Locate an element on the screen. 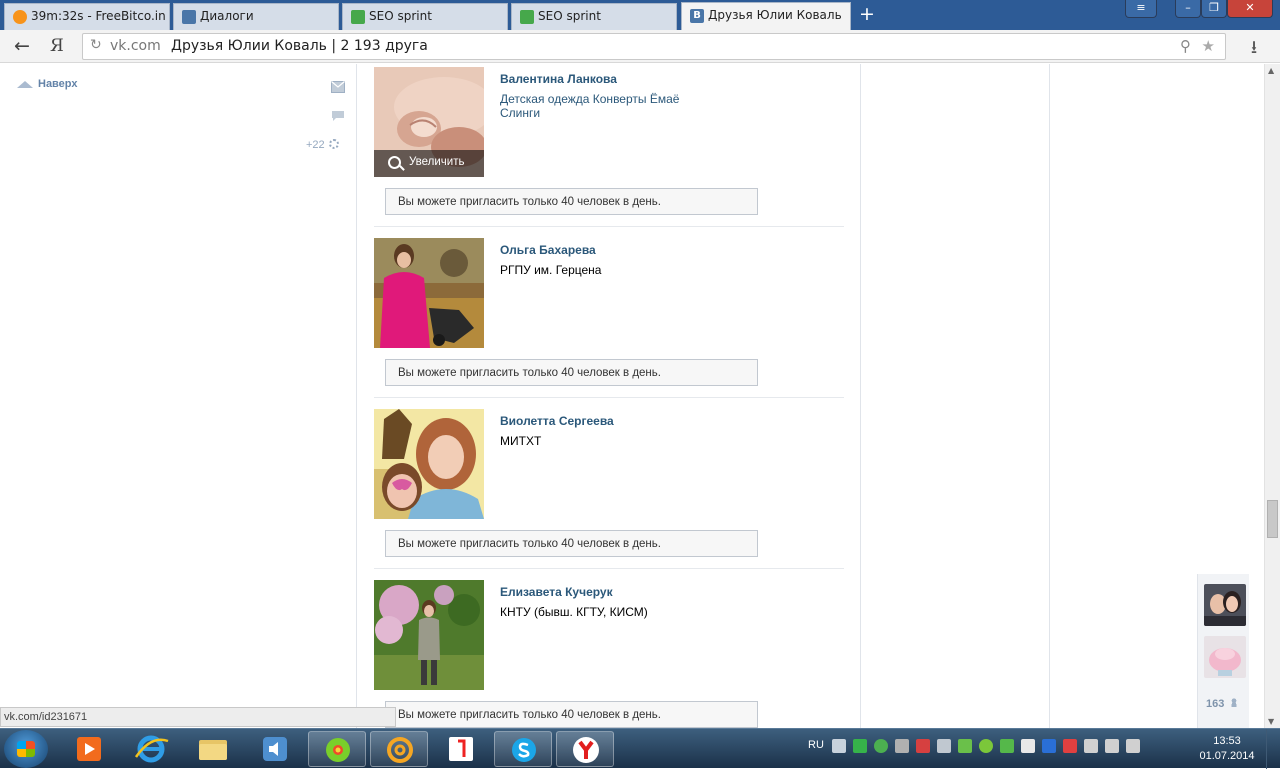 Image resolution: width=1280 pixels, height=772 pixels. volume-mixer-icon is located at coordinates (275, 749).